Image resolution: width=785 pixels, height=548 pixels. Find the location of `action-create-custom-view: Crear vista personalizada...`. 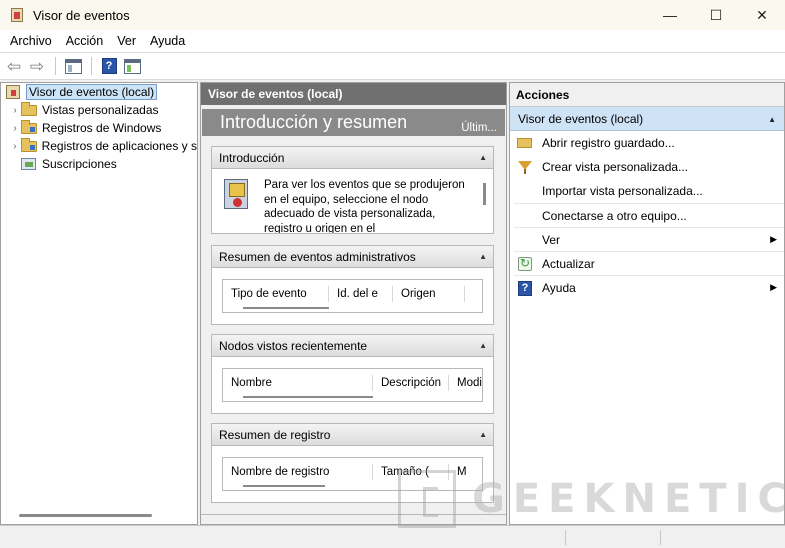

action-create-custom-view: Crear vista personalizada... is located at coordinates (647, 167).